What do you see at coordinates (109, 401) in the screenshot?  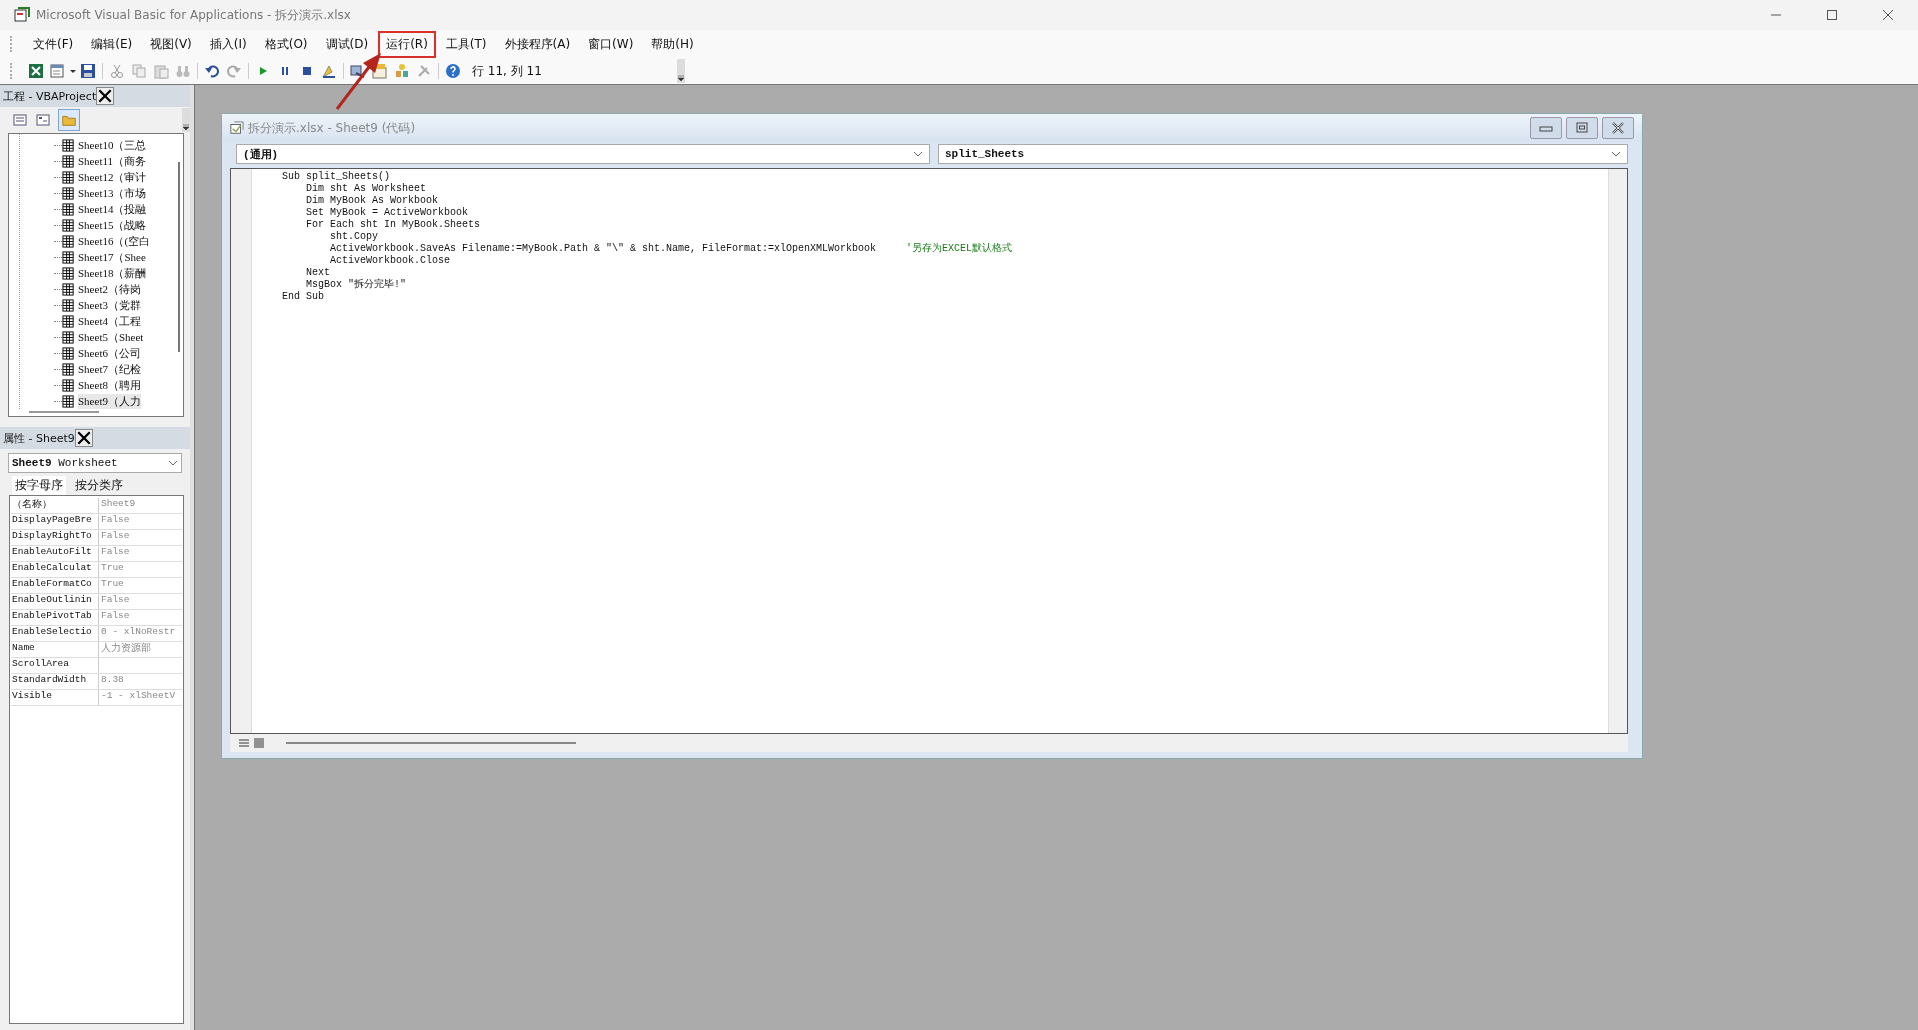 I see `tree-item: Sheet9（人力` at bounding box center [109, 401].